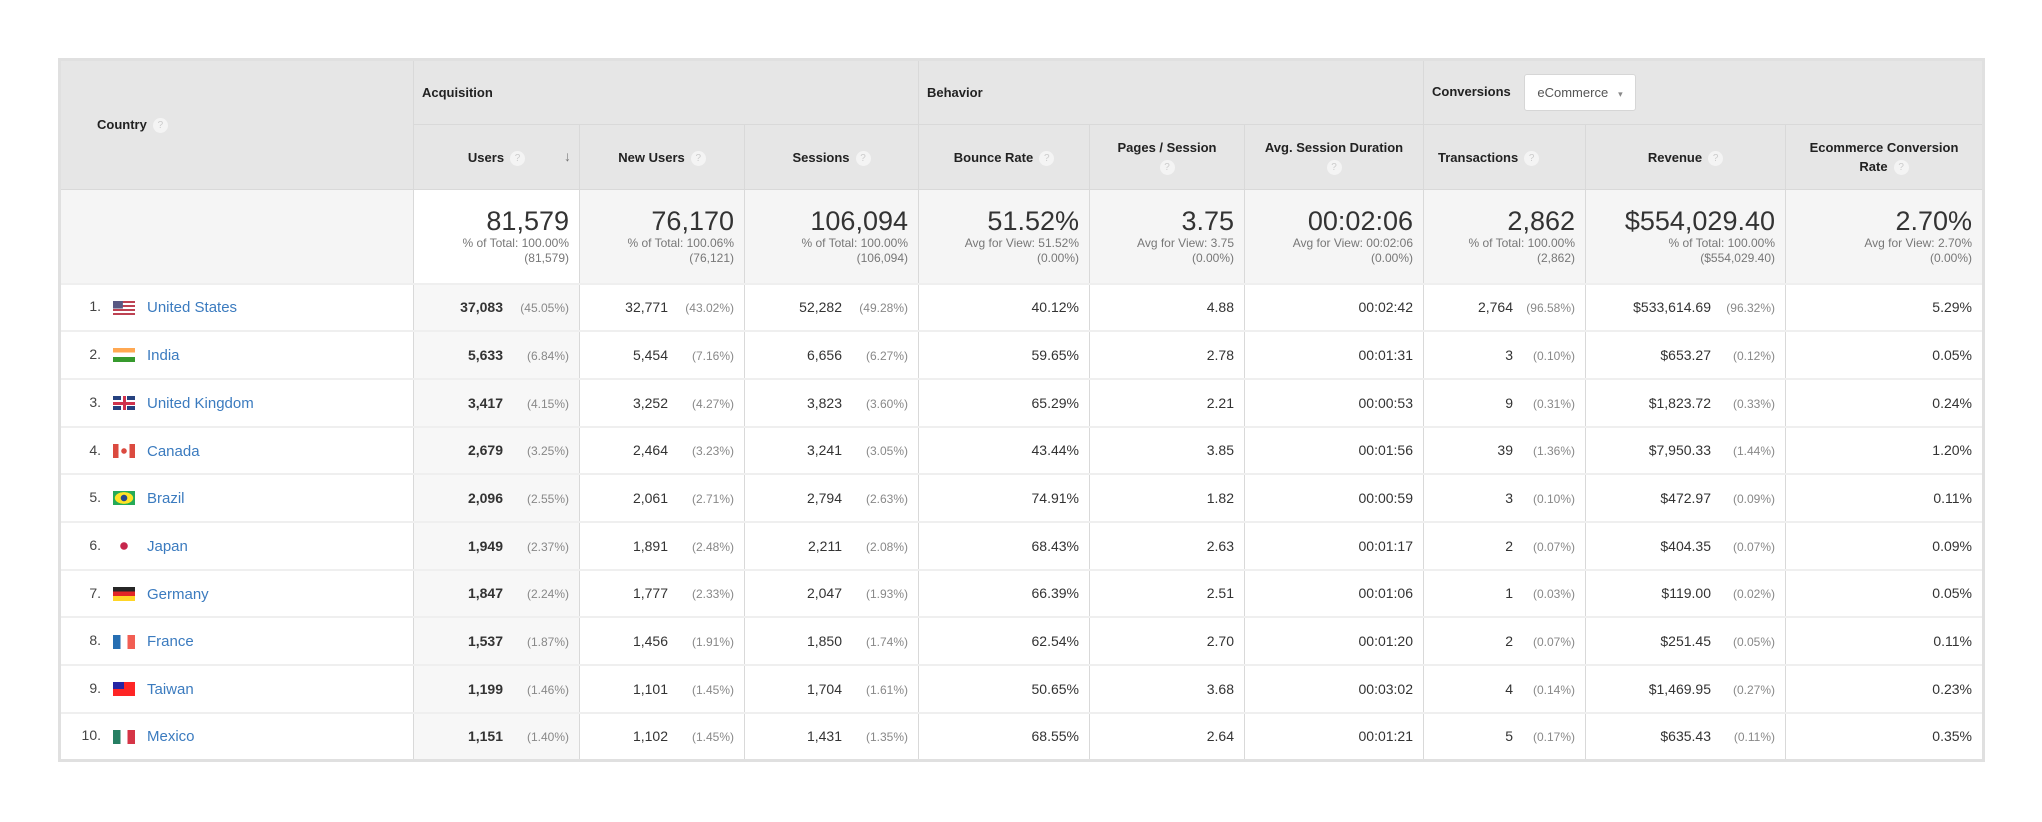  Describe the element at coordinates (831, 157) in the screenshot. I see `column-header-sessions: Sessions?` at that location.